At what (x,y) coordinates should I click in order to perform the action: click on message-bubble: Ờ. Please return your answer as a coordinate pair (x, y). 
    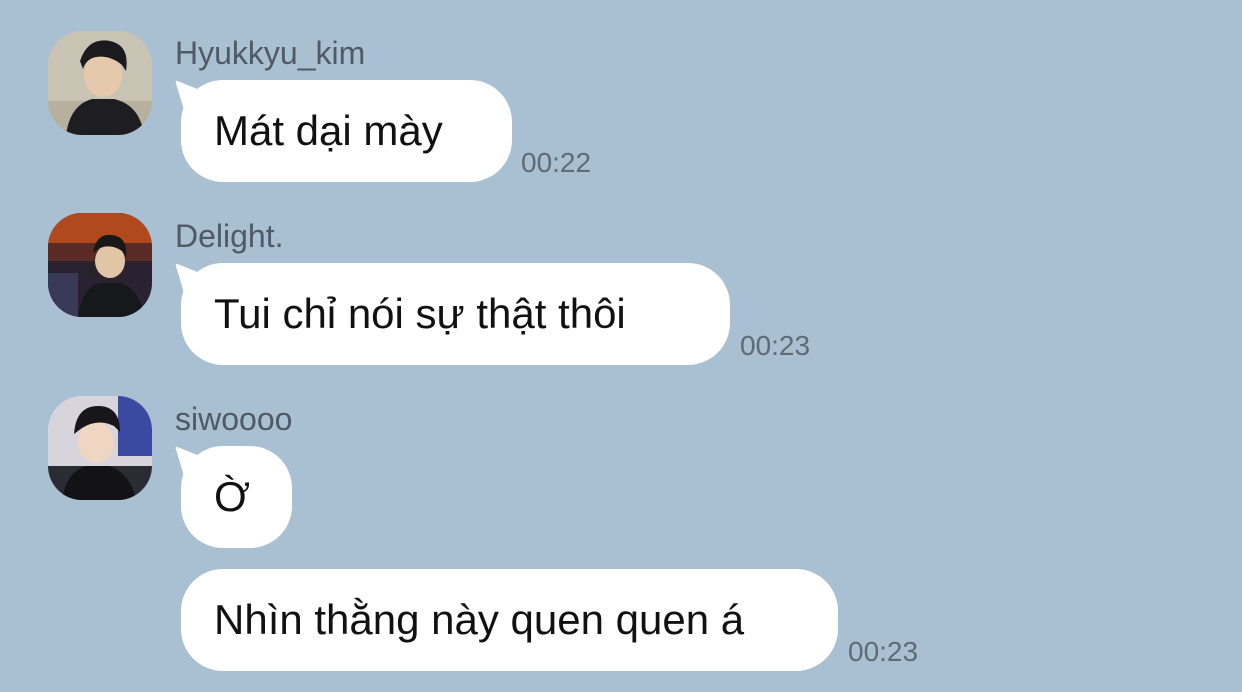
    Looking at the image, I should click on (236, 497).